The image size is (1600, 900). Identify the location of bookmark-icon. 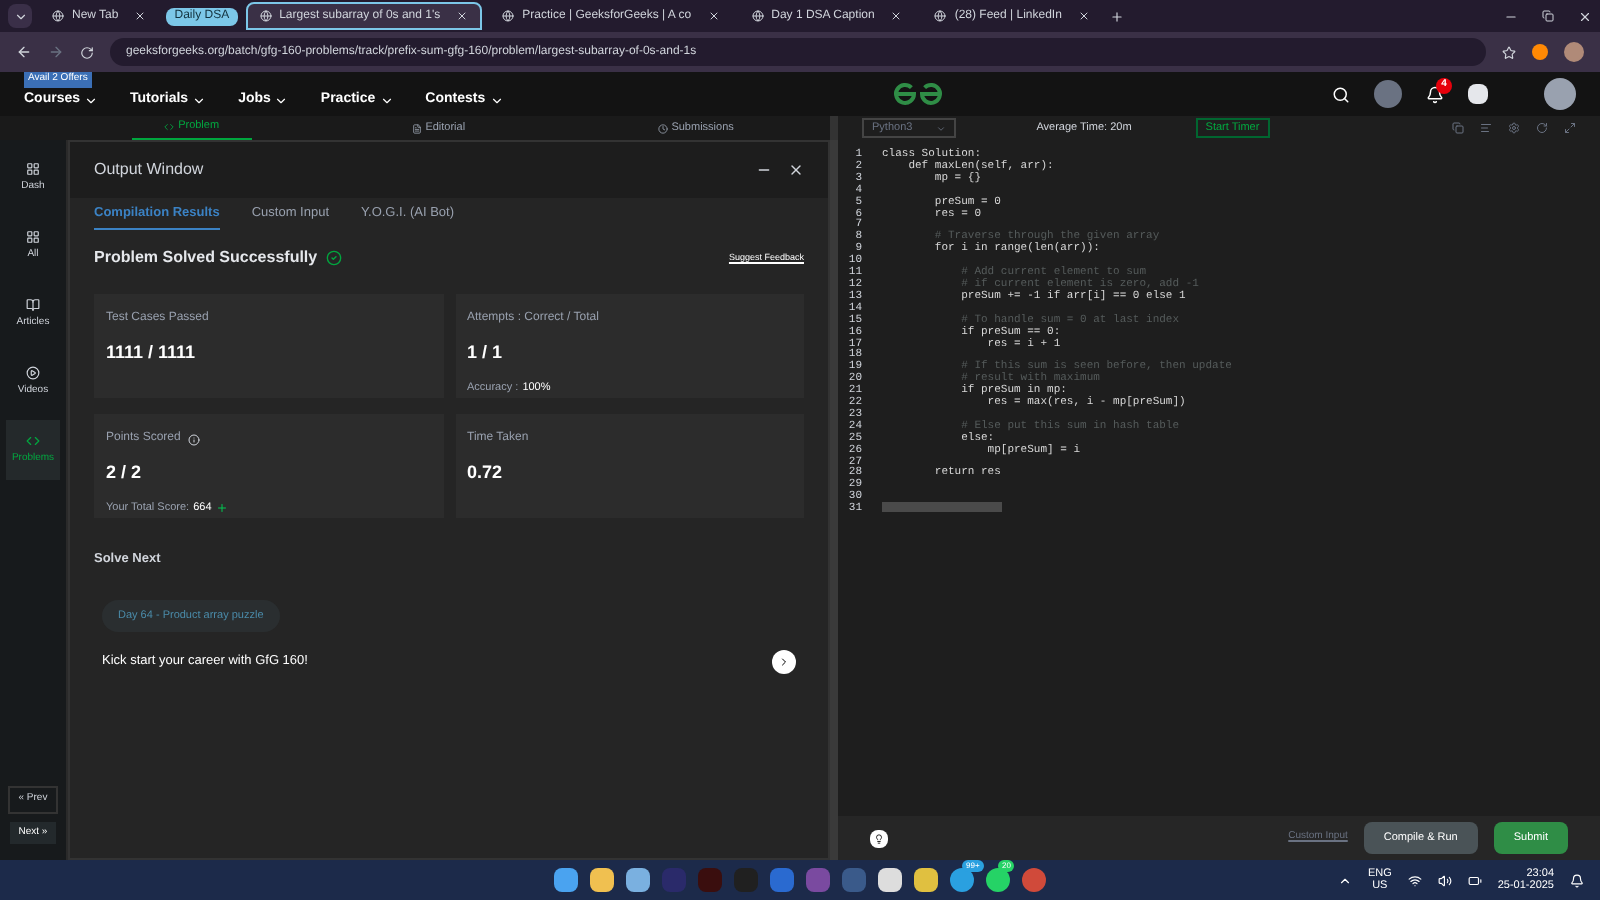
(1509, 52).